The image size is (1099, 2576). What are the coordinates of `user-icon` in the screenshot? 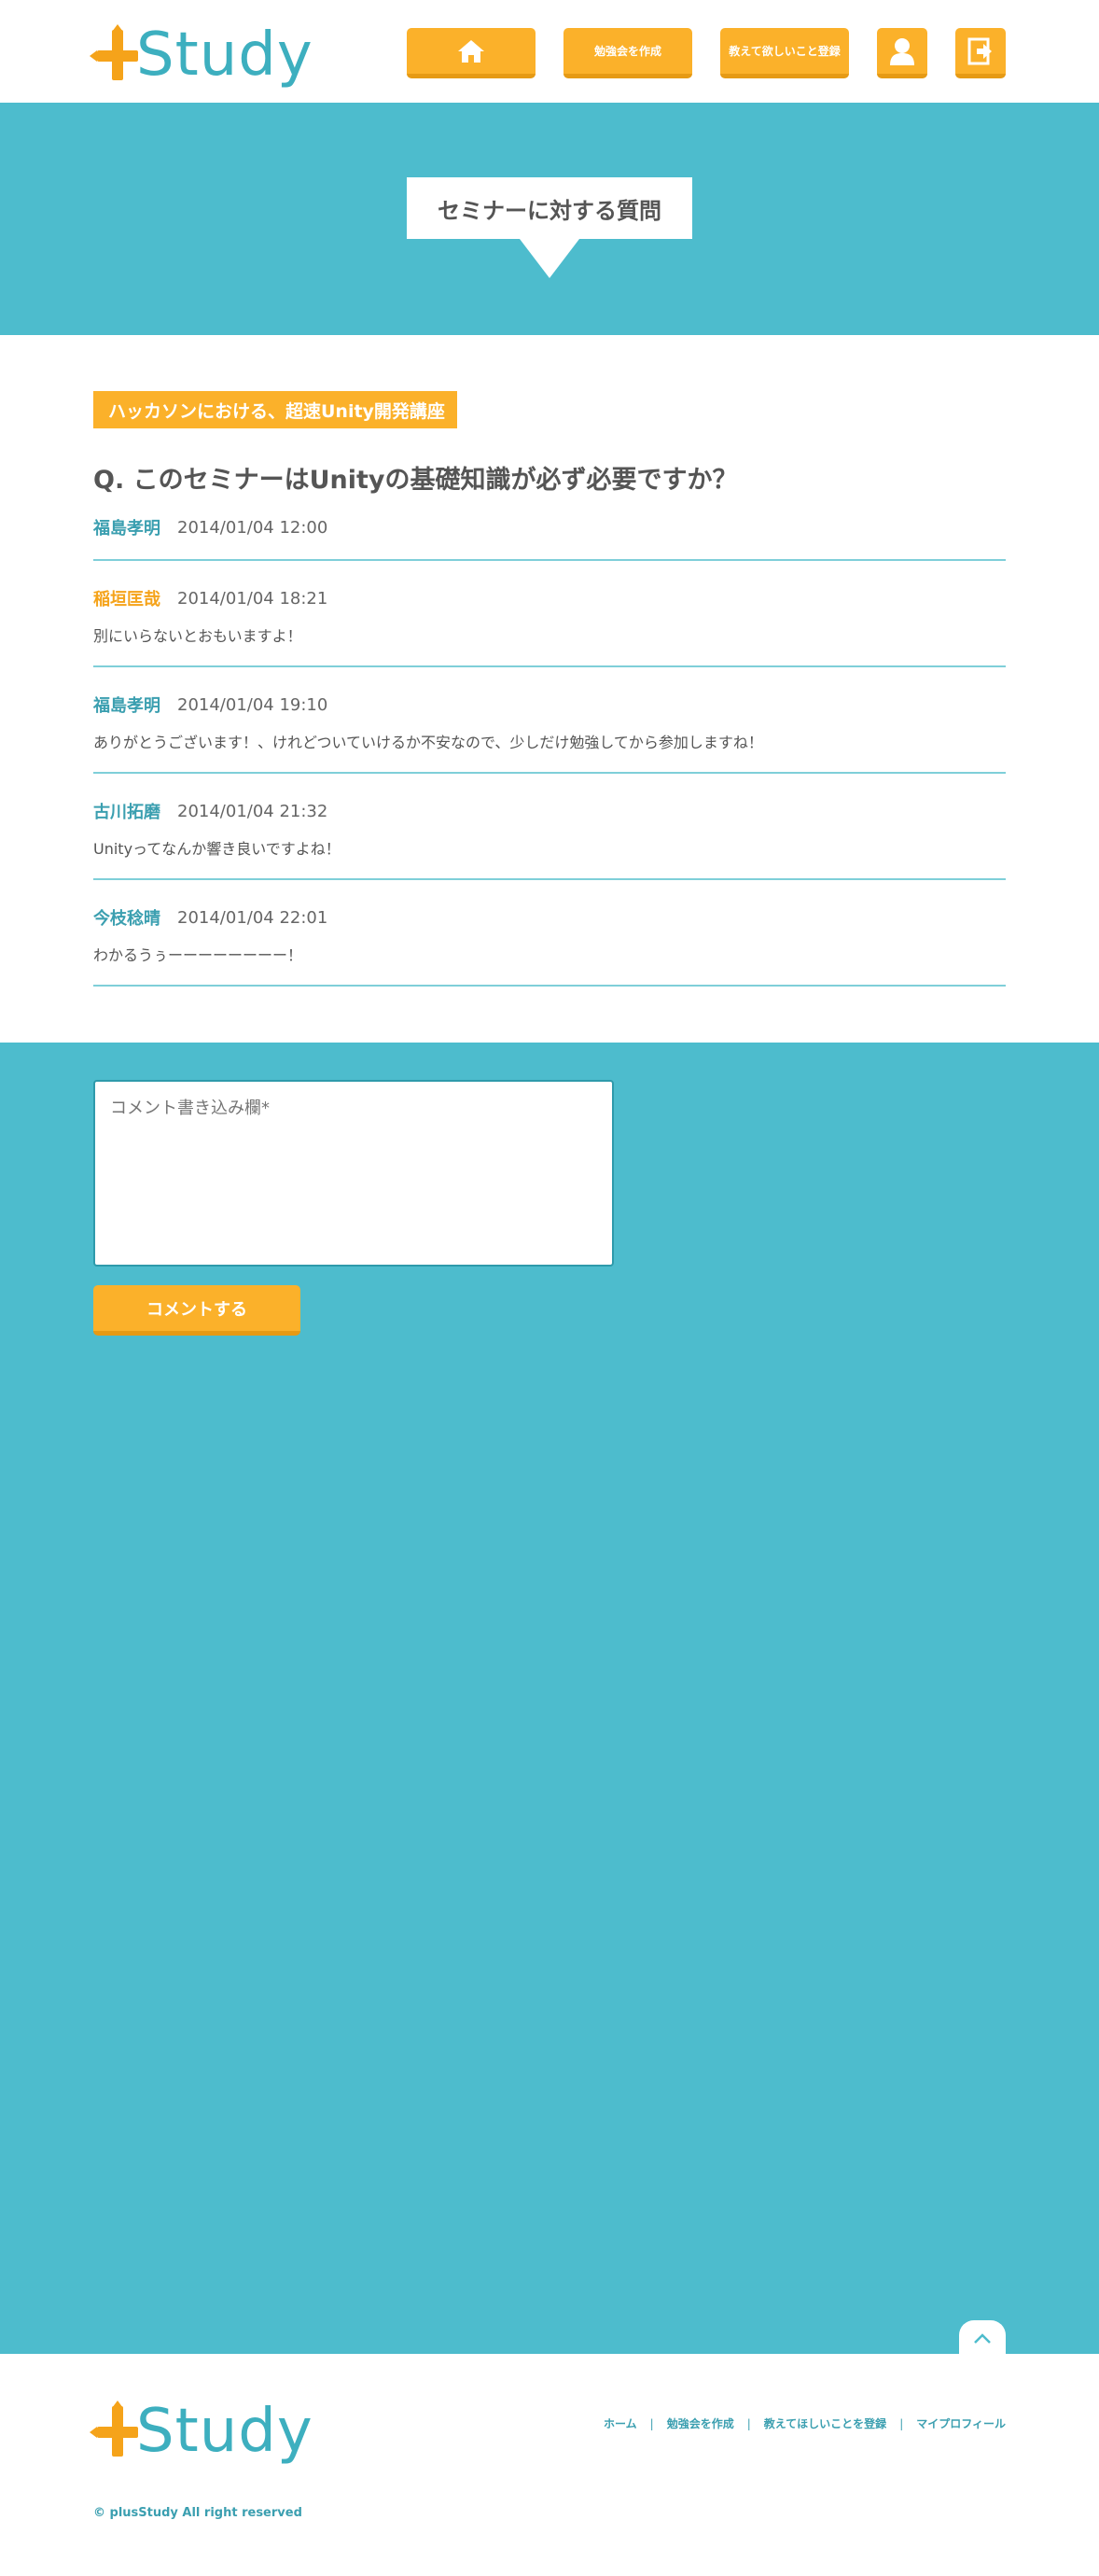 It's located at (902, 51).